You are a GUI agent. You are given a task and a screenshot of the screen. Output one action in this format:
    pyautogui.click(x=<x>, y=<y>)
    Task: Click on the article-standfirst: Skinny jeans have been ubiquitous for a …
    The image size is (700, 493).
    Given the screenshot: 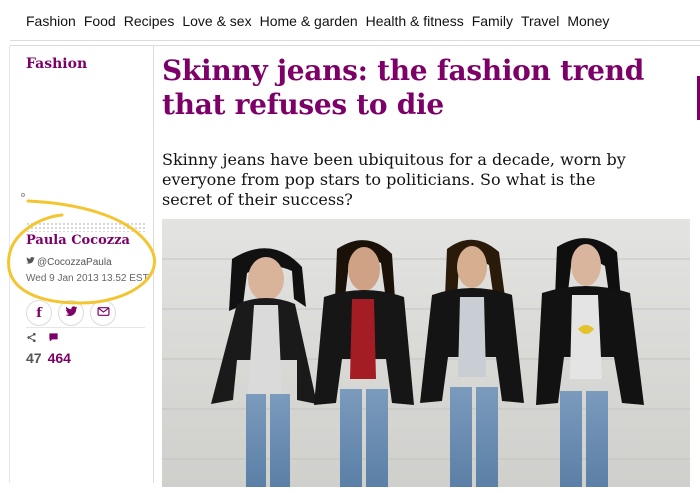 What is the action you would take?
    pyautogui.click(x=394, y=179)
    